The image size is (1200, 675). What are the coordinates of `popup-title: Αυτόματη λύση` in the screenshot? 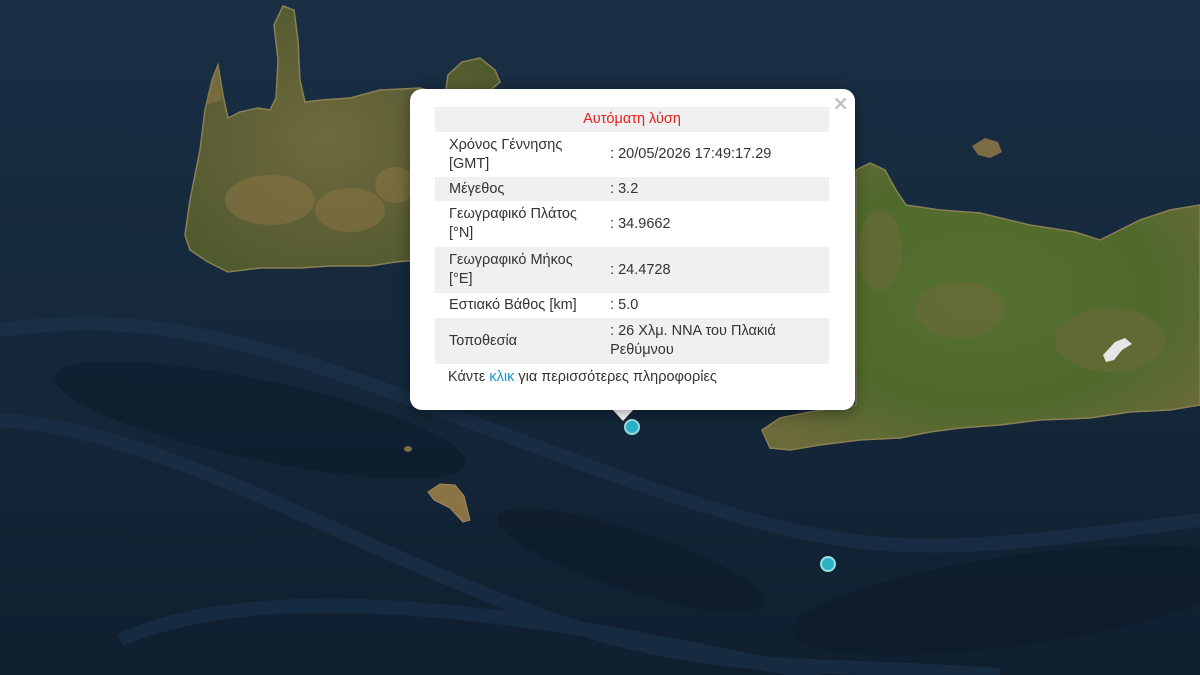 It's located at (632, 119).